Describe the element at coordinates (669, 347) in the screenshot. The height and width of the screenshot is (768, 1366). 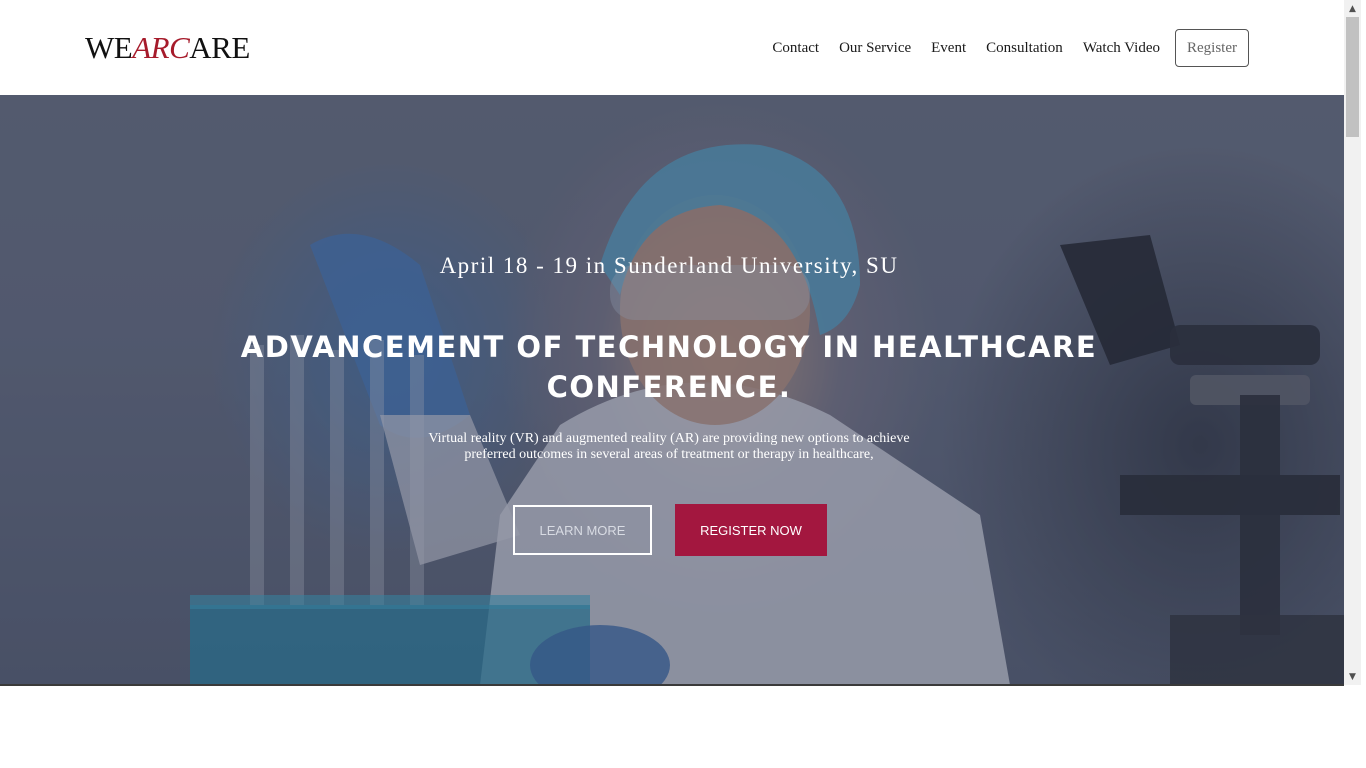
I see `hero-title-line1: ADVANCEMENT OF TECHNOLOGY IN HEALTHCARE` at that location.